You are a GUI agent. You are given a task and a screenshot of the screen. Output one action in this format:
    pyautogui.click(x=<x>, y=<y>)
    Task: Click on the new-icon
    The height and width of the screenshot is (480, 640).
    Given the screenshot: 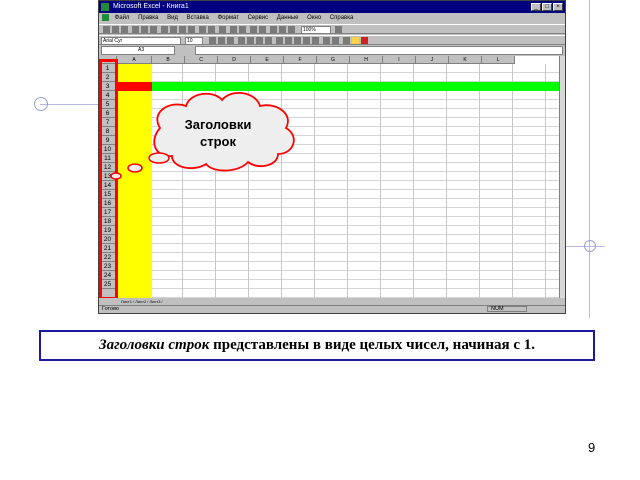 What is the action you would take?
    pyautogui.click(x=106, y=29)
    